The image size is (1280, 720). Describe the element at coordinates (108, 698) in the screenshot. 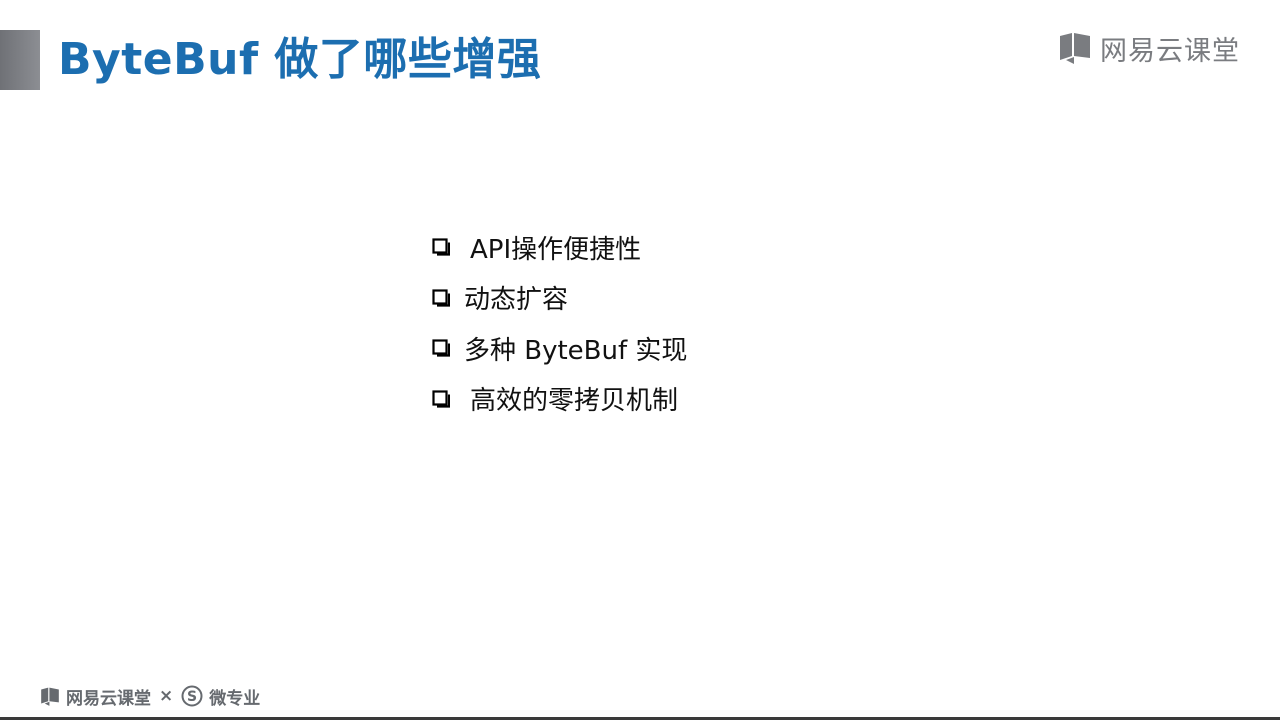

I see `footer-brand: 网易云课堂` at that location.